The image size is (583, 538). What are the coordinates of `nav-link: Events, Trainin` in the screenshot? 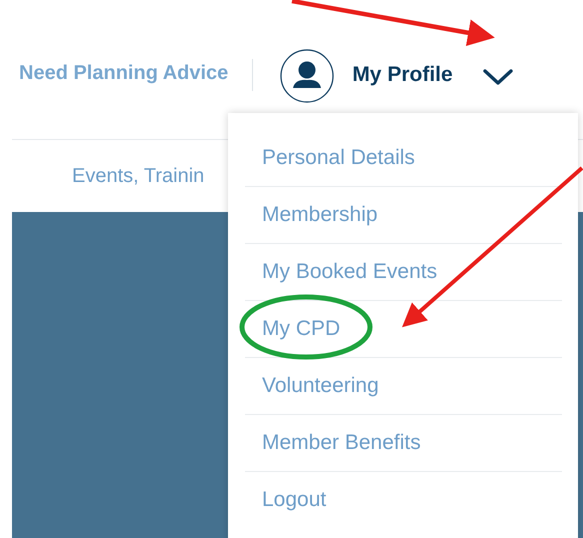 It's located at (138, 176).